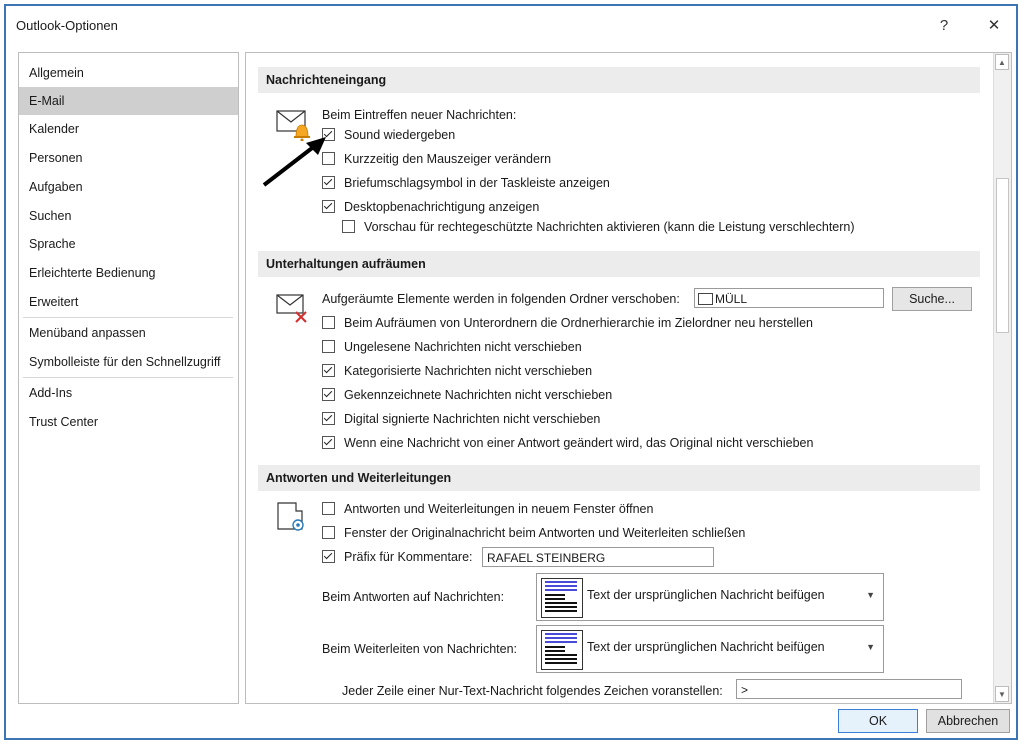  What do you see at coordinates (128, 362) in the screenshot?
I see `nav-item-schnellzugriff: Symbolleiste für den Schnellzugriff` at bounding box center [128, 362].